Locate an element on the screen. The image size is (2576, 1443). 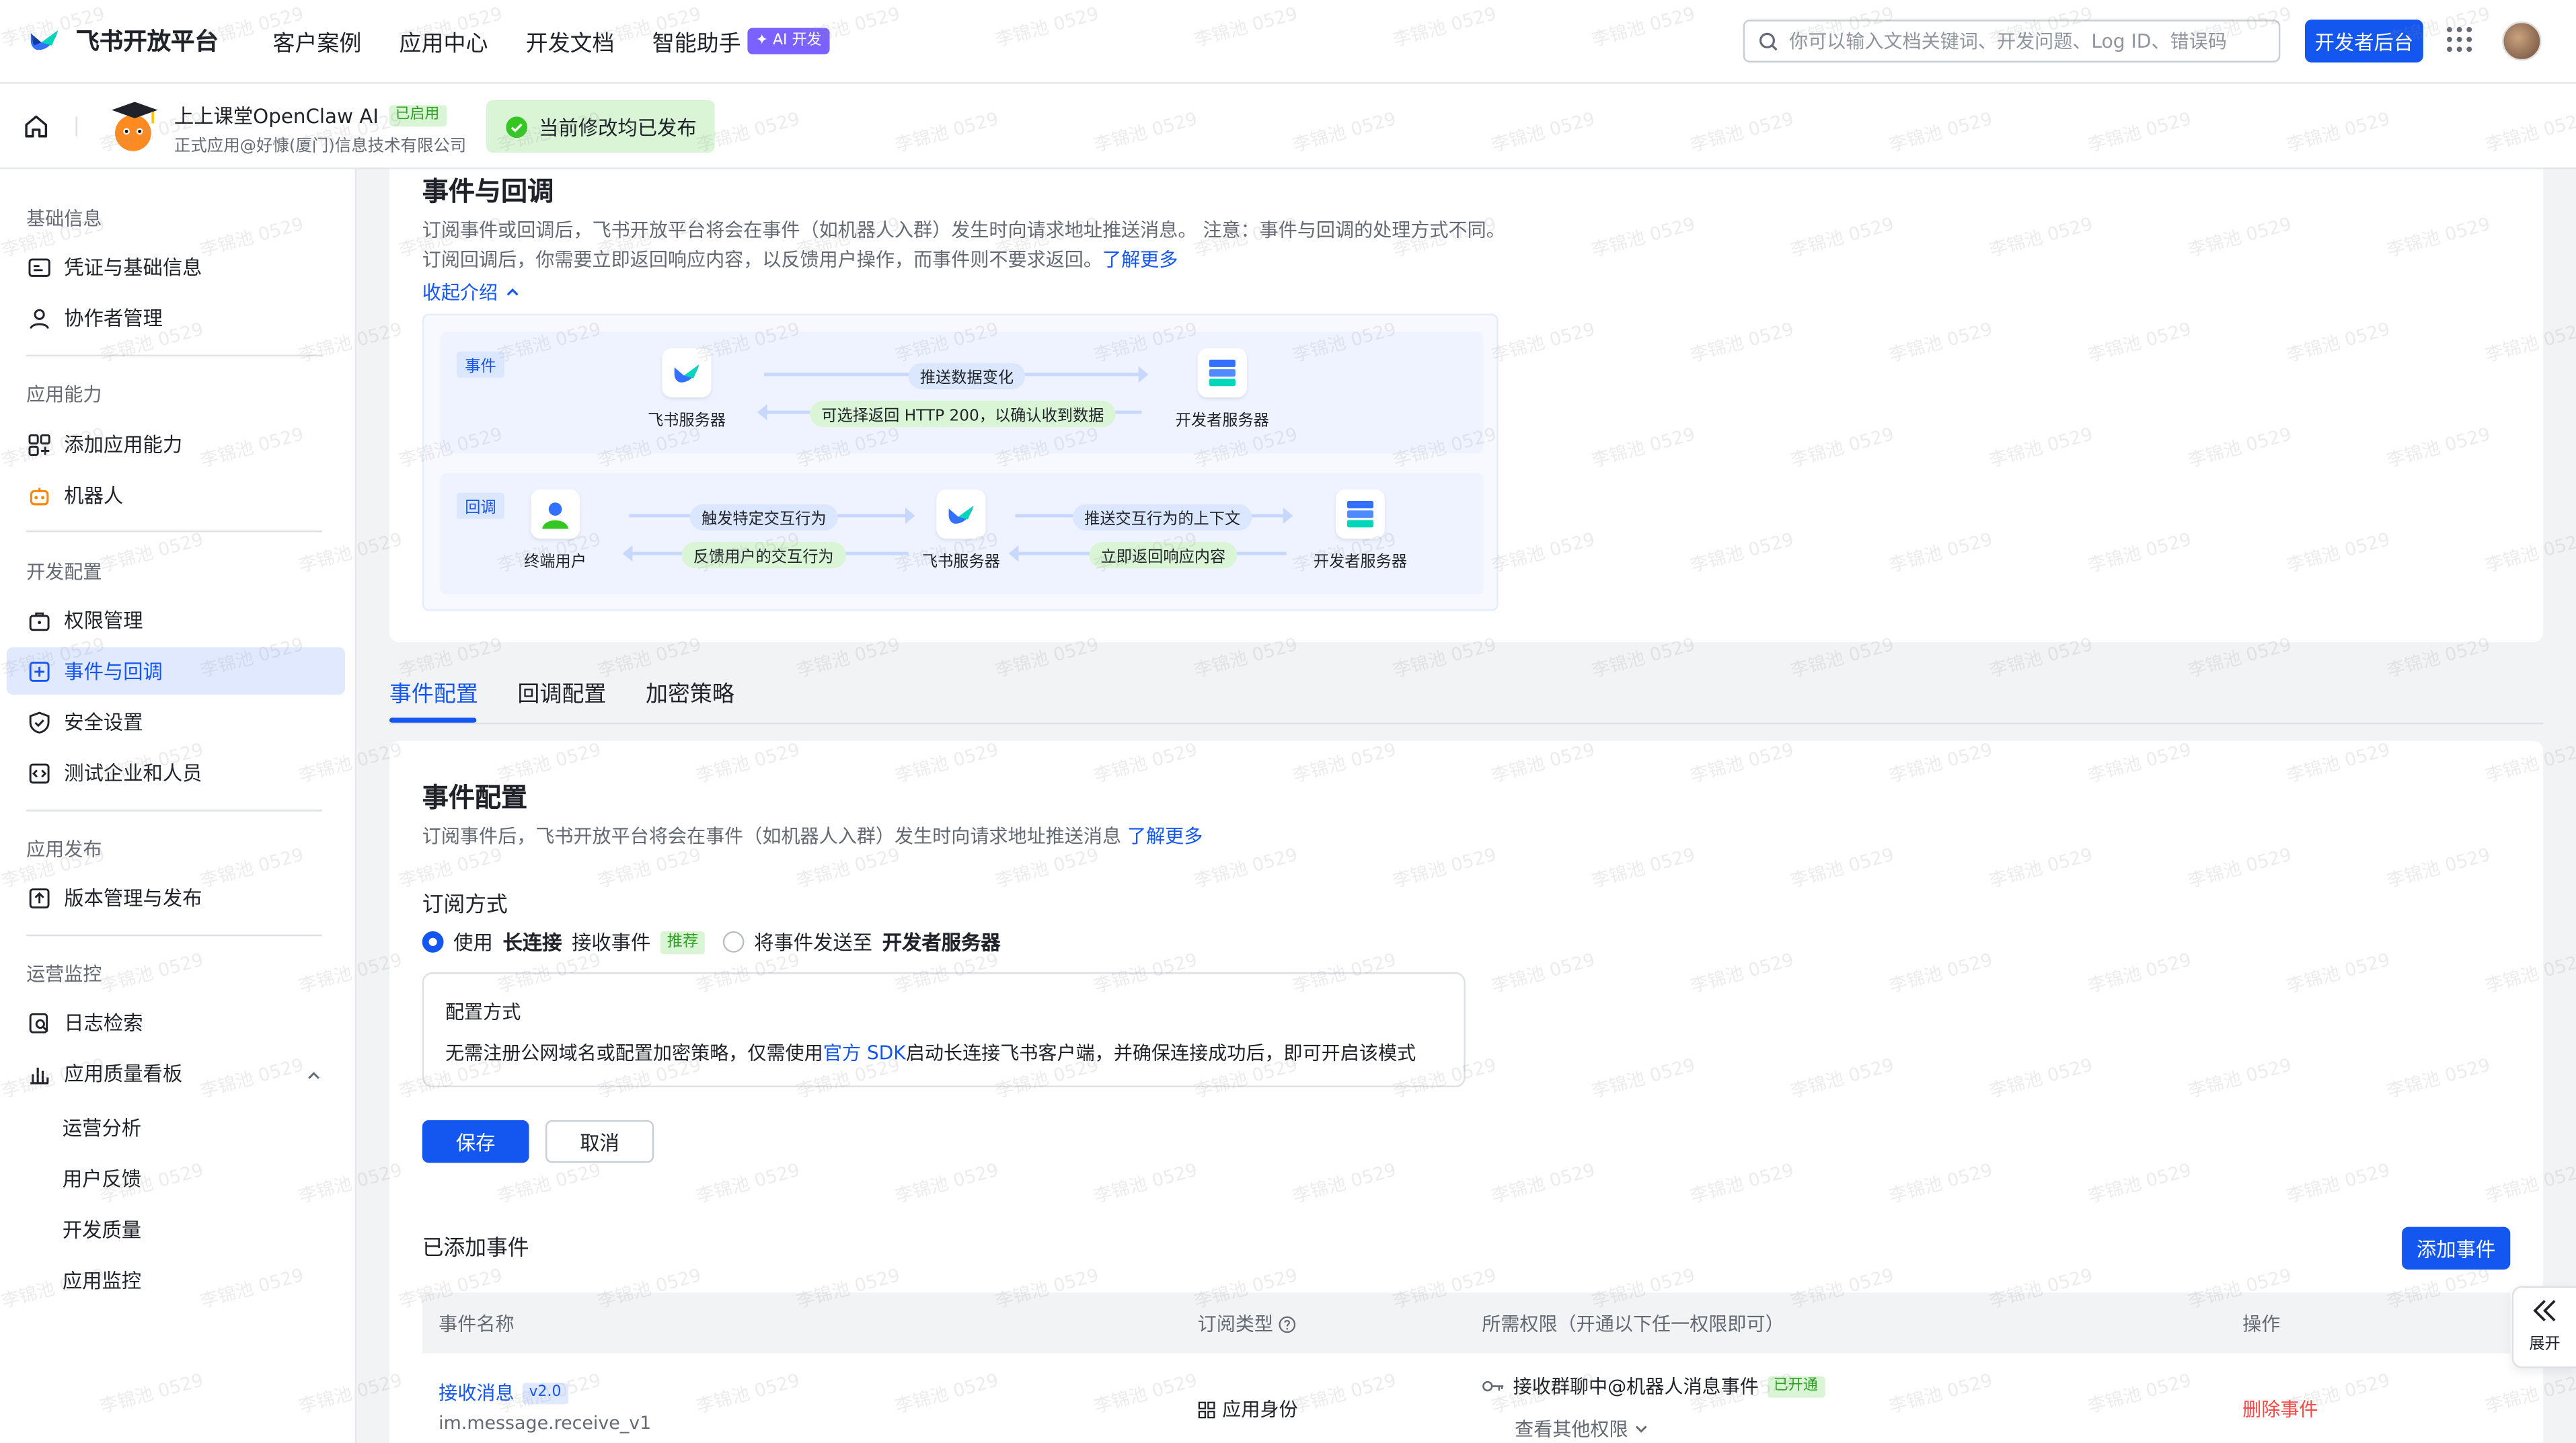
brand: 飞书开放平台 is located at coordinates (122, 40).